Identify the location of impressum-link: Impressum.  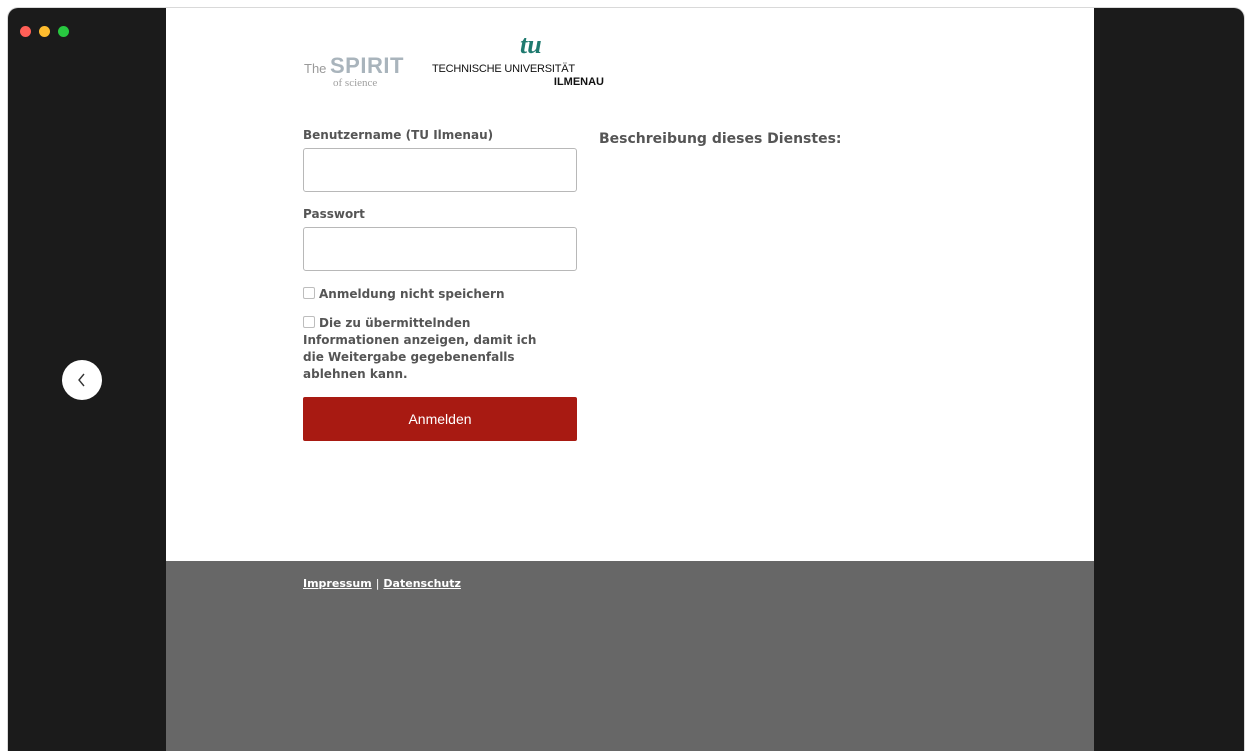
(337, 583).